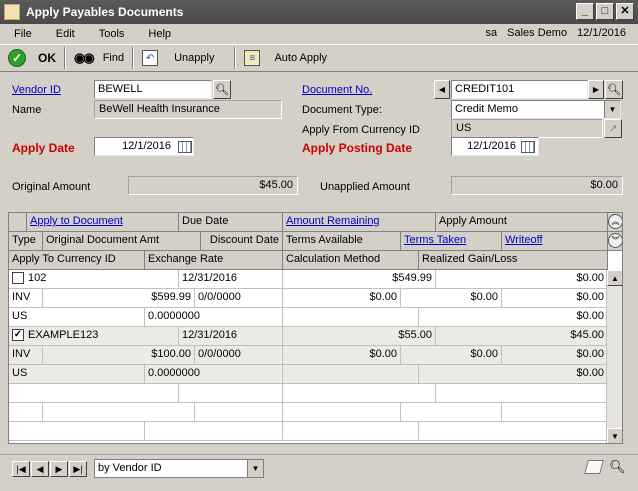 The width and height of the screenshot is (638, 491). What do you see at coordinates (110, 34) in the screenshot?
I see `menu-tools: Tools` at bounding box center [110, 34].